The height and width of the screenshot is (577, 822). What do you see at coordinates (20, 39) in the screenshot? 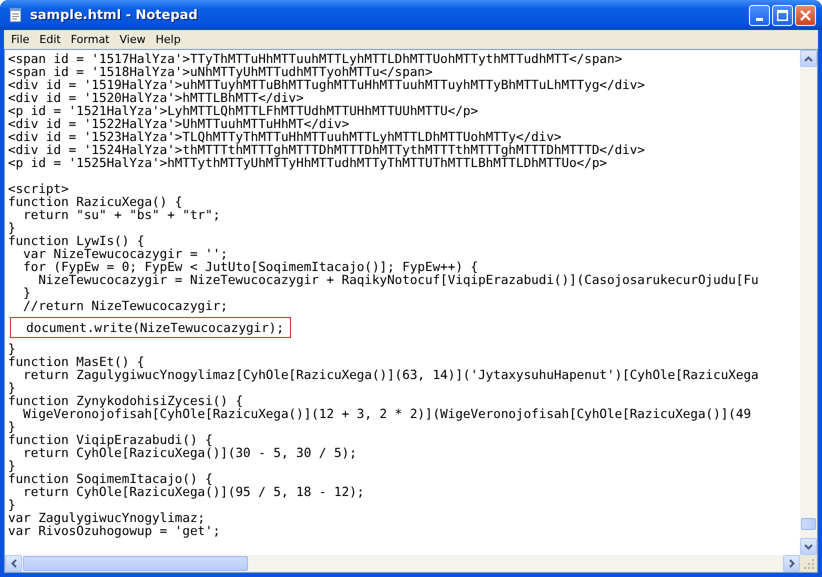
I see `menu-item: File` at bounding box center [20, 39].